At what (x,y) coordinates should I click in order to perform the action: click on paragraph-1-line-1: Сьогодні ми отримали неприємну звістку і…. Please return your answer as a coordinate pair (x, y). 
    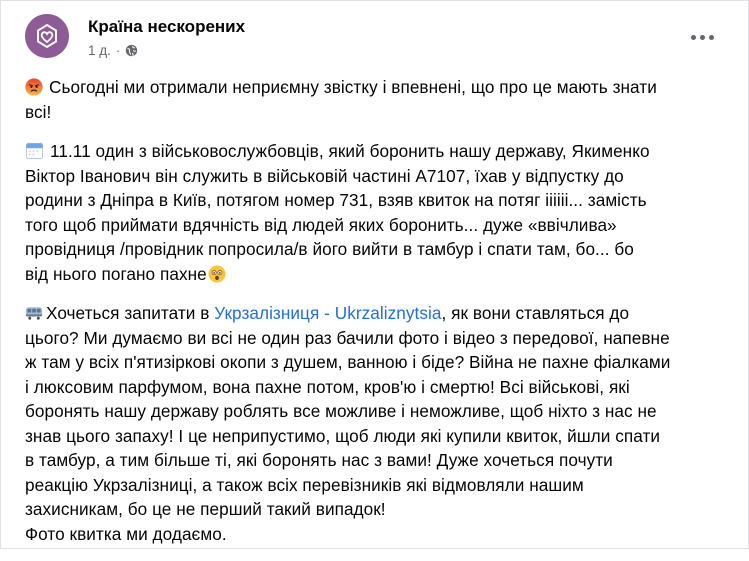
    Looking at the image, I should click on (353, 87).